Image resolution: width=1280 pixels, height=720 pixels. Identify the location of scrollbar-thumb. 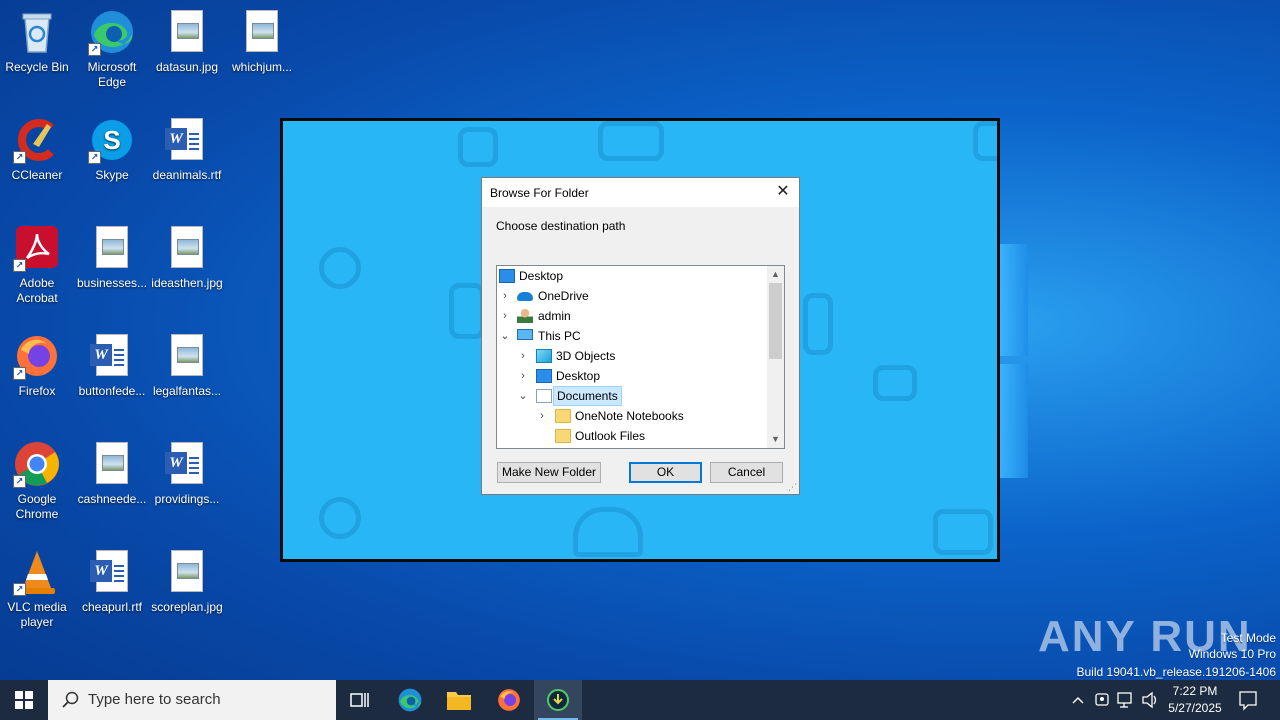
(775, 321).